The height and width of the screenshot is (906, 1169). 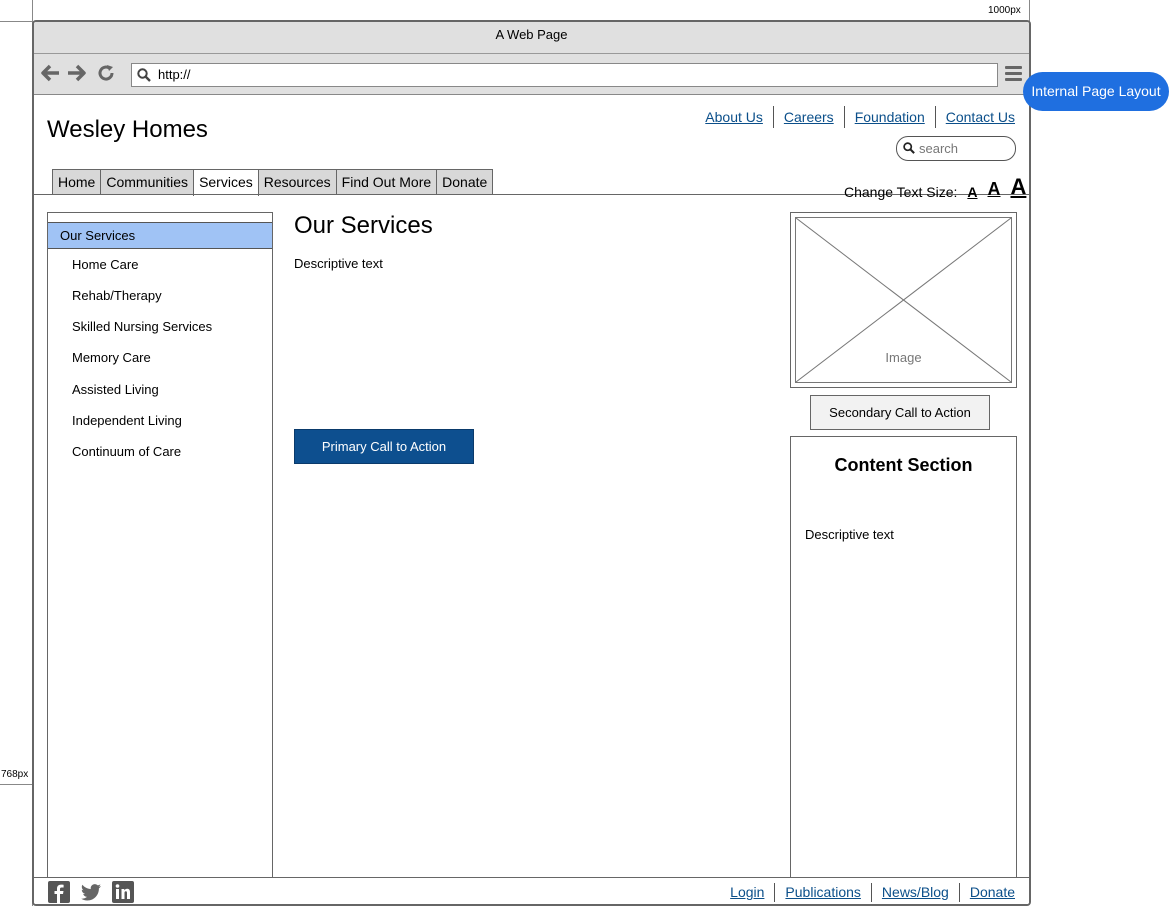 What do you see at coordinates (903, 465) in the screenshot?
I see `content-section-title: Content Section` at bounding box center [903, 465].